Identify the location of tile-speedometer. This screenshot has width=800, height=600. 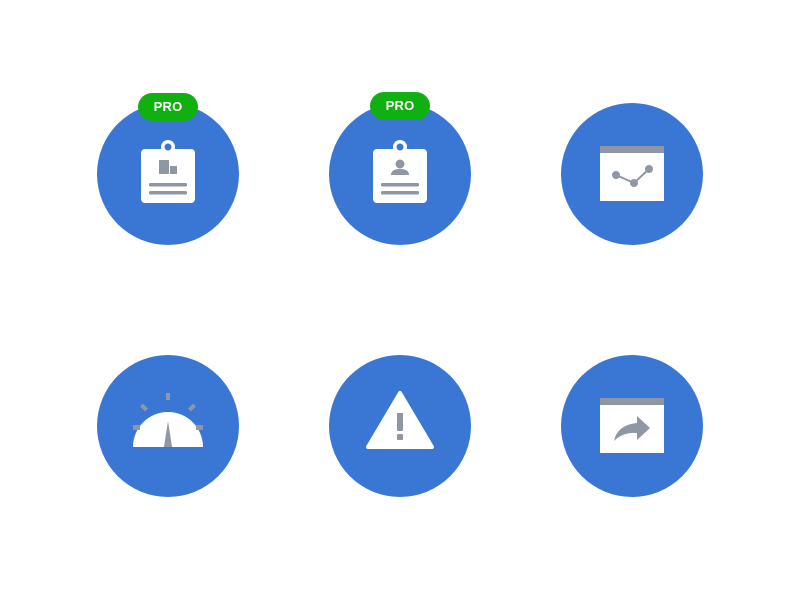
(168, 426).